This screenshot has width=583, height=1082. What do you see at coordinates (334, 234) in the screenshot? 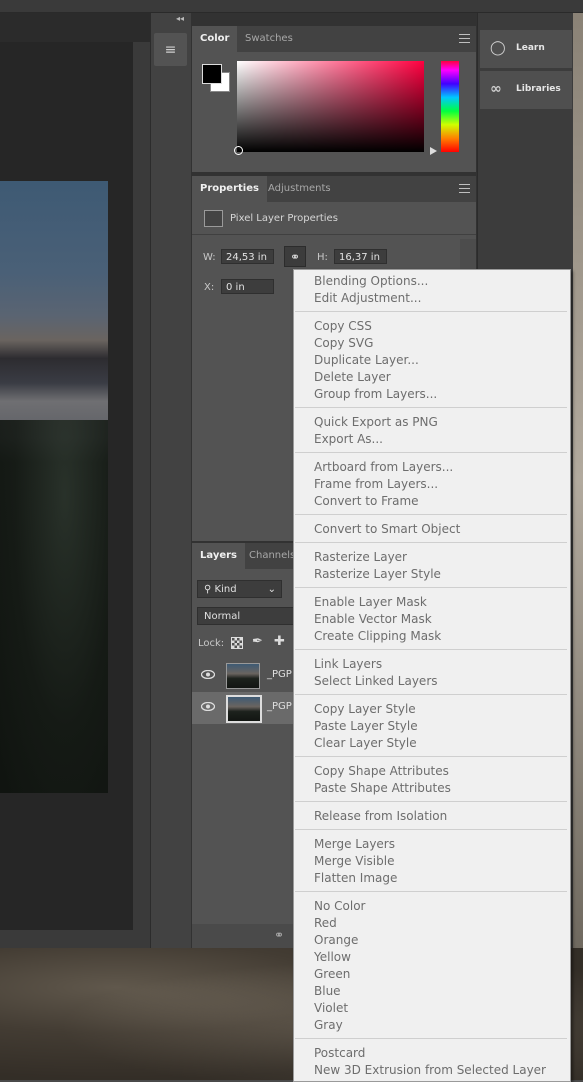
I see `divider` at bounding box center [334, 234].